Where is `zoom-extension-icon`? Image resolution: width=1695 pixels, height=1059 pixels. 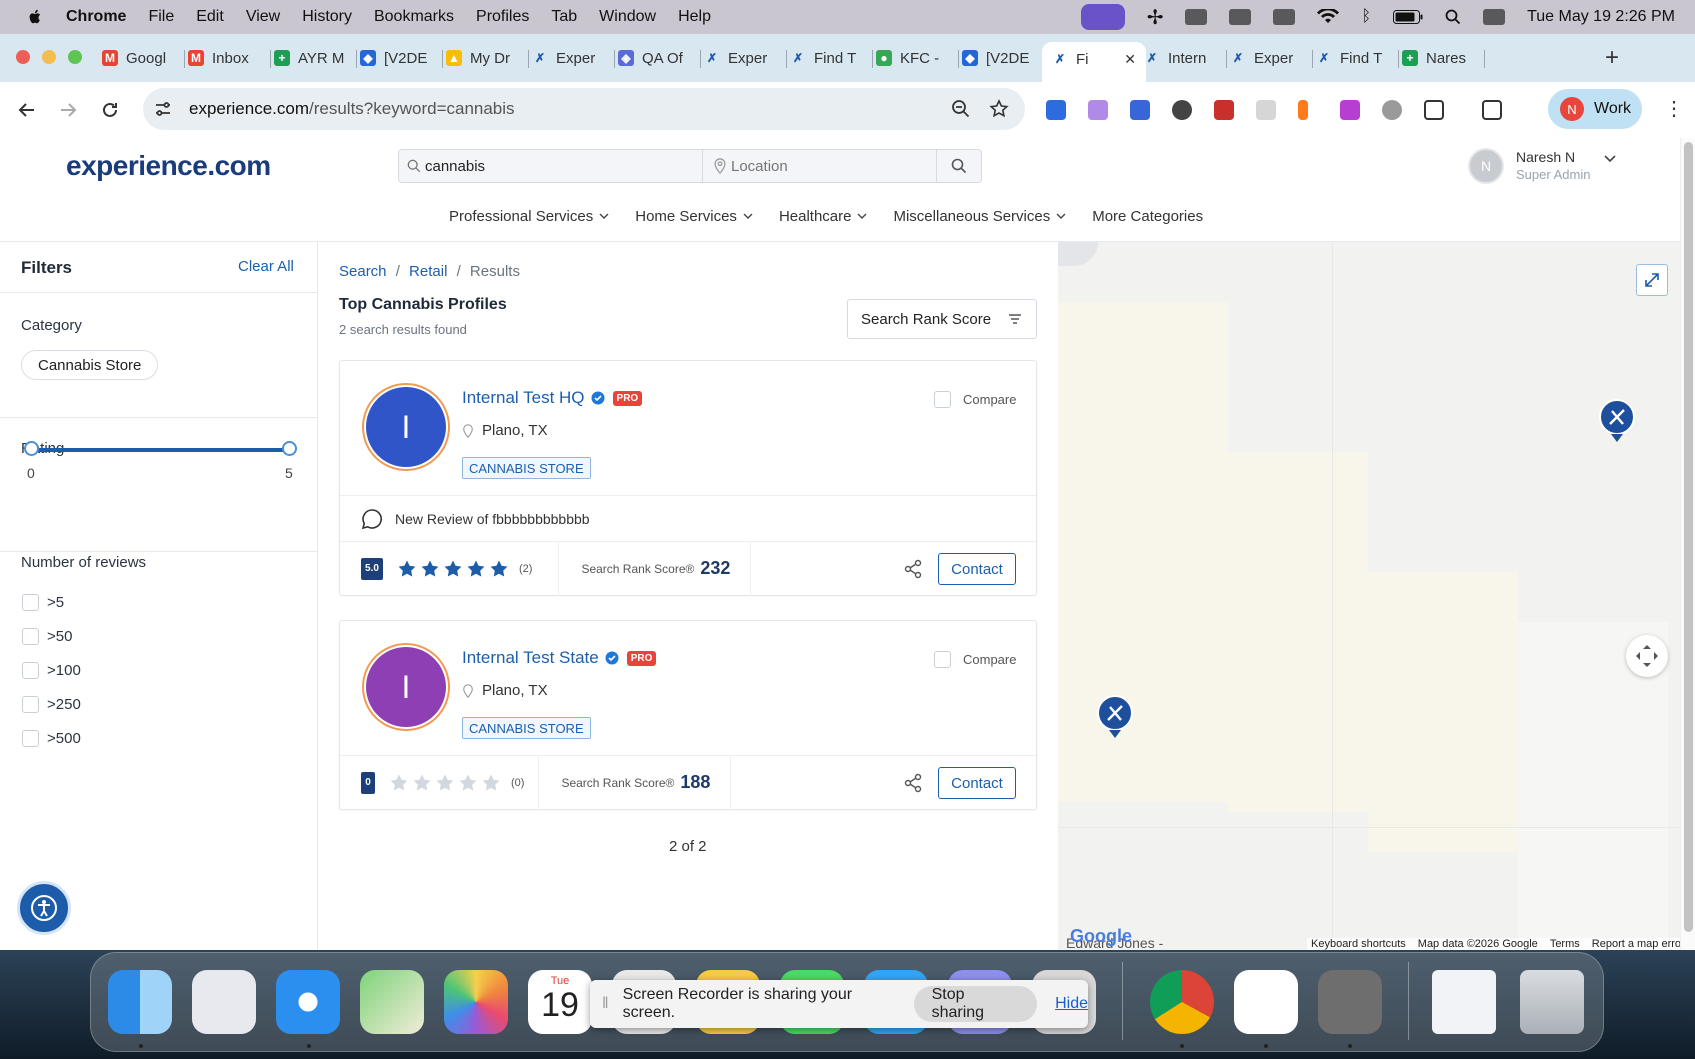 zoom-extension-icon is located at coordinates (1056, 110).